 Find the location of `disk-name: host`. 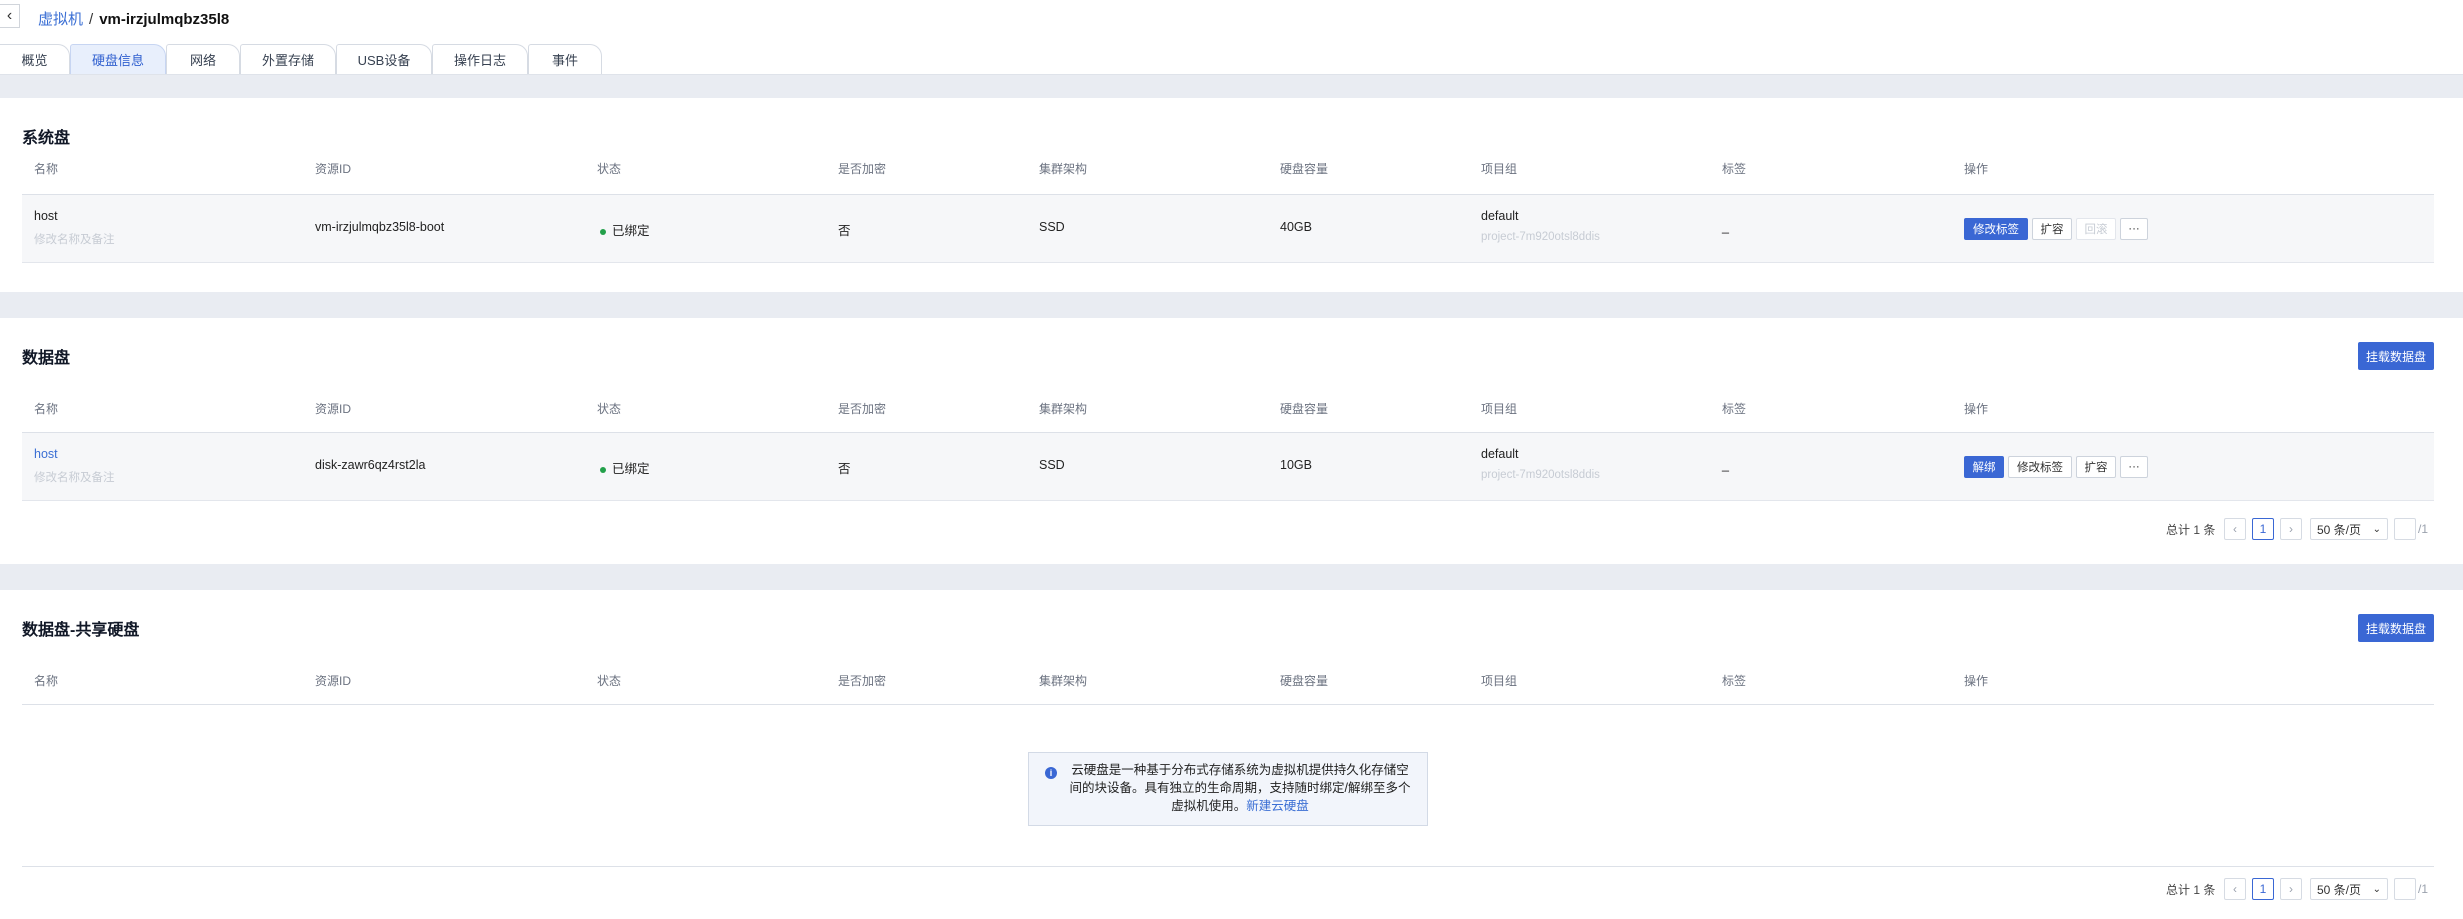

disk-name: host is located at coordinates (46, 216).